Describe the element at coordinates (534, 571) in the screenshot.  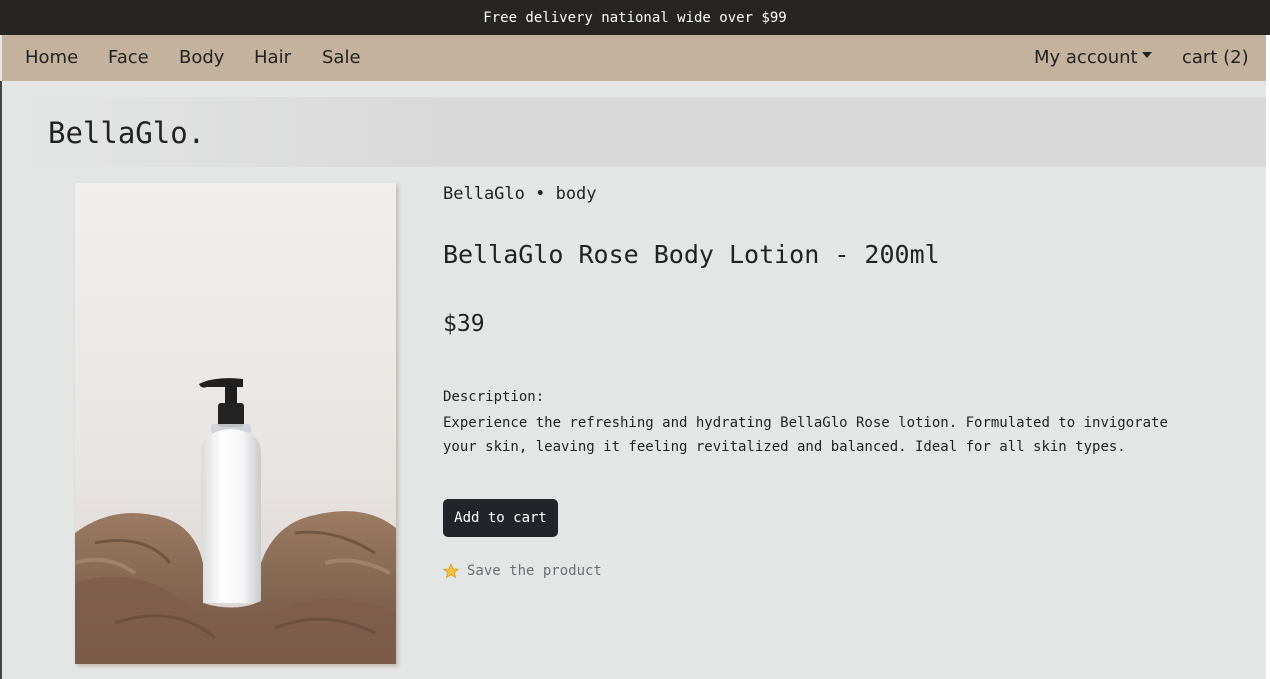
I see `save-product-label: Save the product` at that location.